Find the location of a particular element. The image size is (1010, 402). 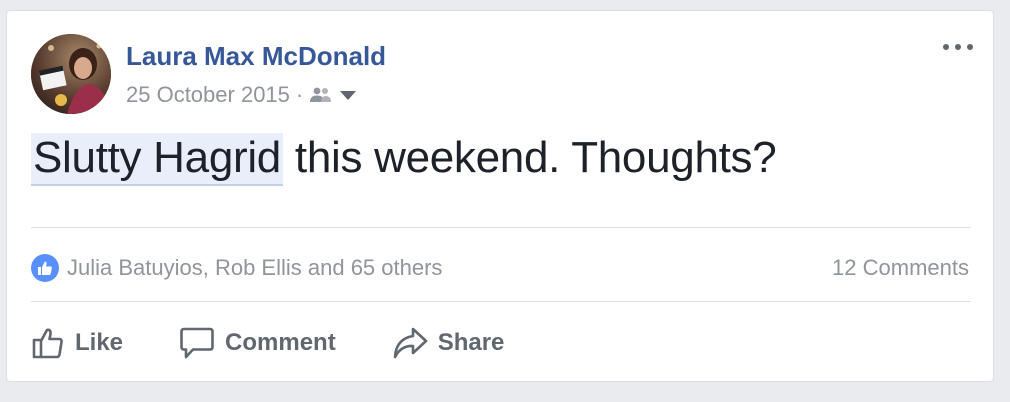

reactions-text: Julia Batuyios, Rob Ellis and 65 others is located at coordinates (254, 268).